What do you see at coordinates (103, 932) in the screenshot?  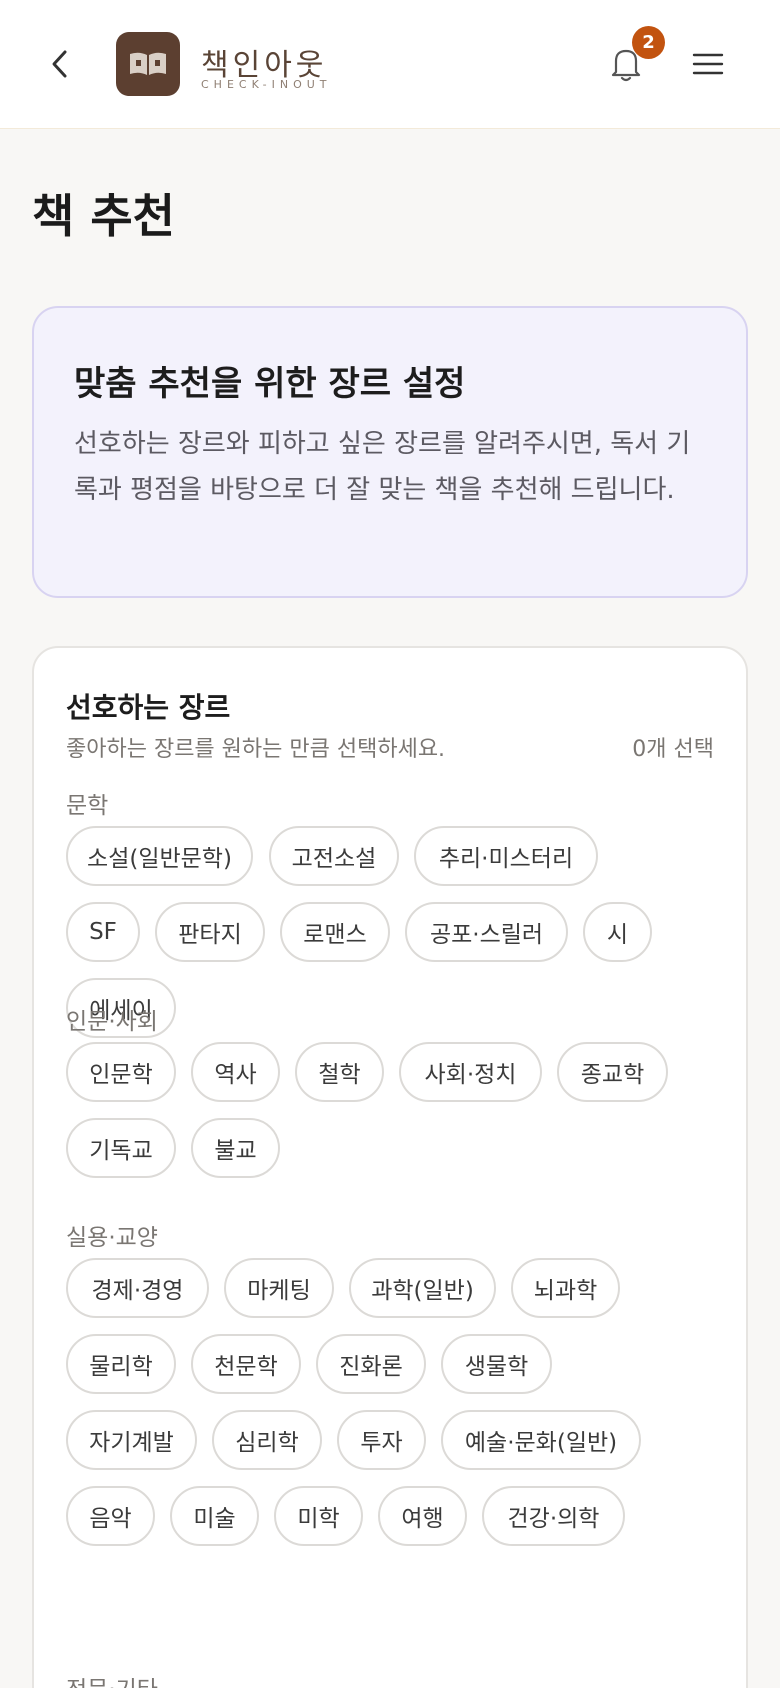 I see `genre-chip: SF` at bounding box center [103, 932].